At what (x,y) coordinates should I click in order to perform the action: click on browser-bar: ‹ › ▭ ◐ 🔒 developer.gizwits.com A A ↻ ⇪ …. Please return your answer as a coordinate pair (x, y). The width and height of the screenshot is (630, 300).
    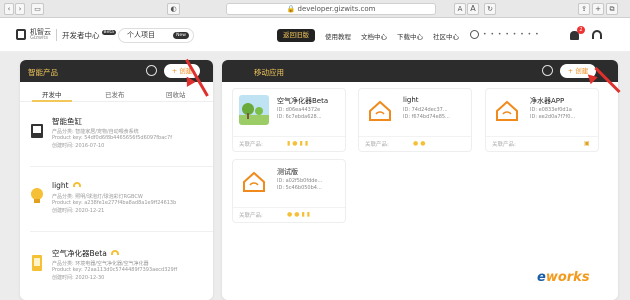
    Looking at the image, I should click on (315, 9).